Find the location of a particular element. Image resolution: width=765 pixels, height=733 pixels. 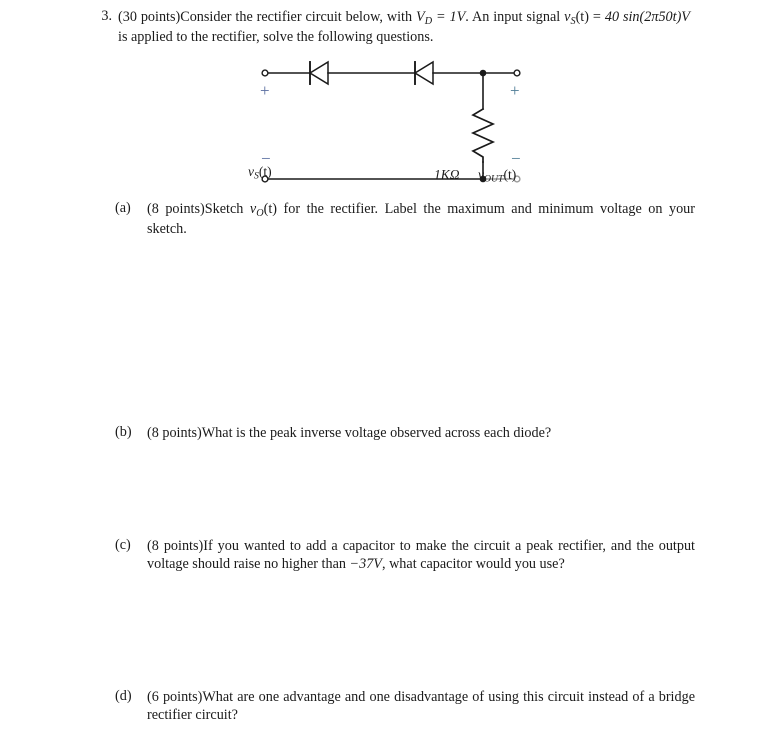

part-b-tag: (b) is located at coordinates (123, 432).